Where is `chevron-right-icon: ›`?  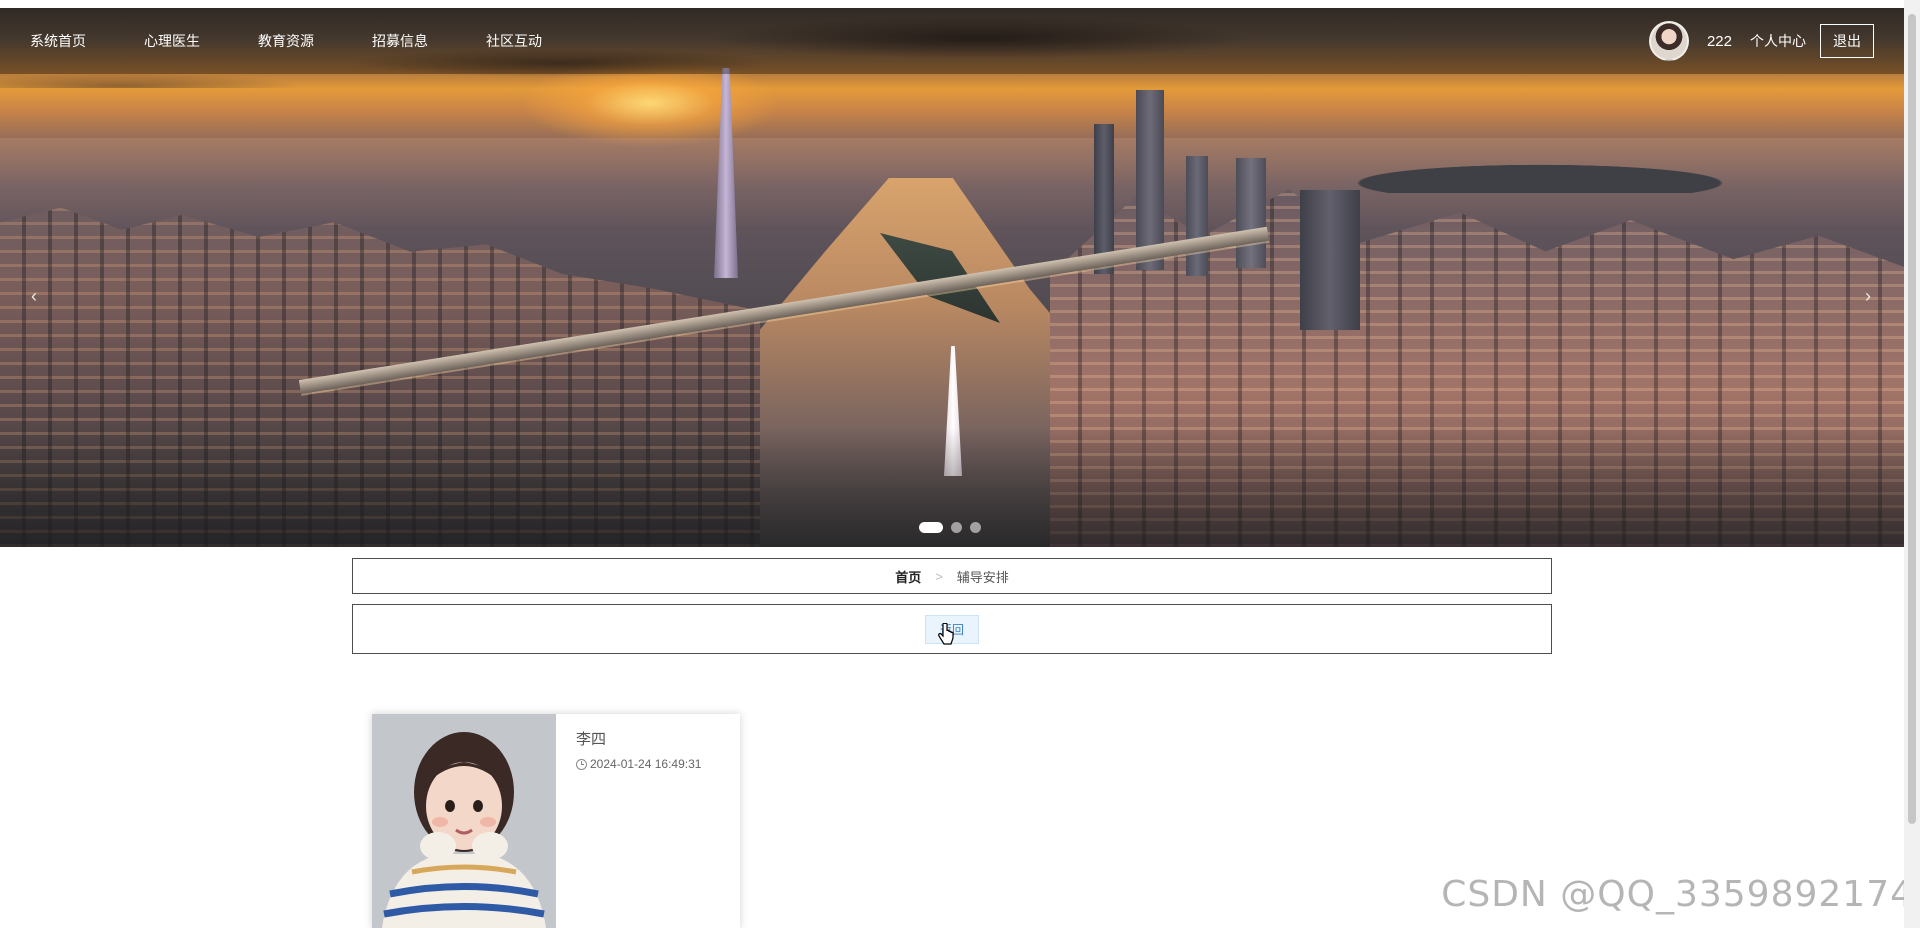 chevron-right-icon: › is located at coordinates (1868, 296).